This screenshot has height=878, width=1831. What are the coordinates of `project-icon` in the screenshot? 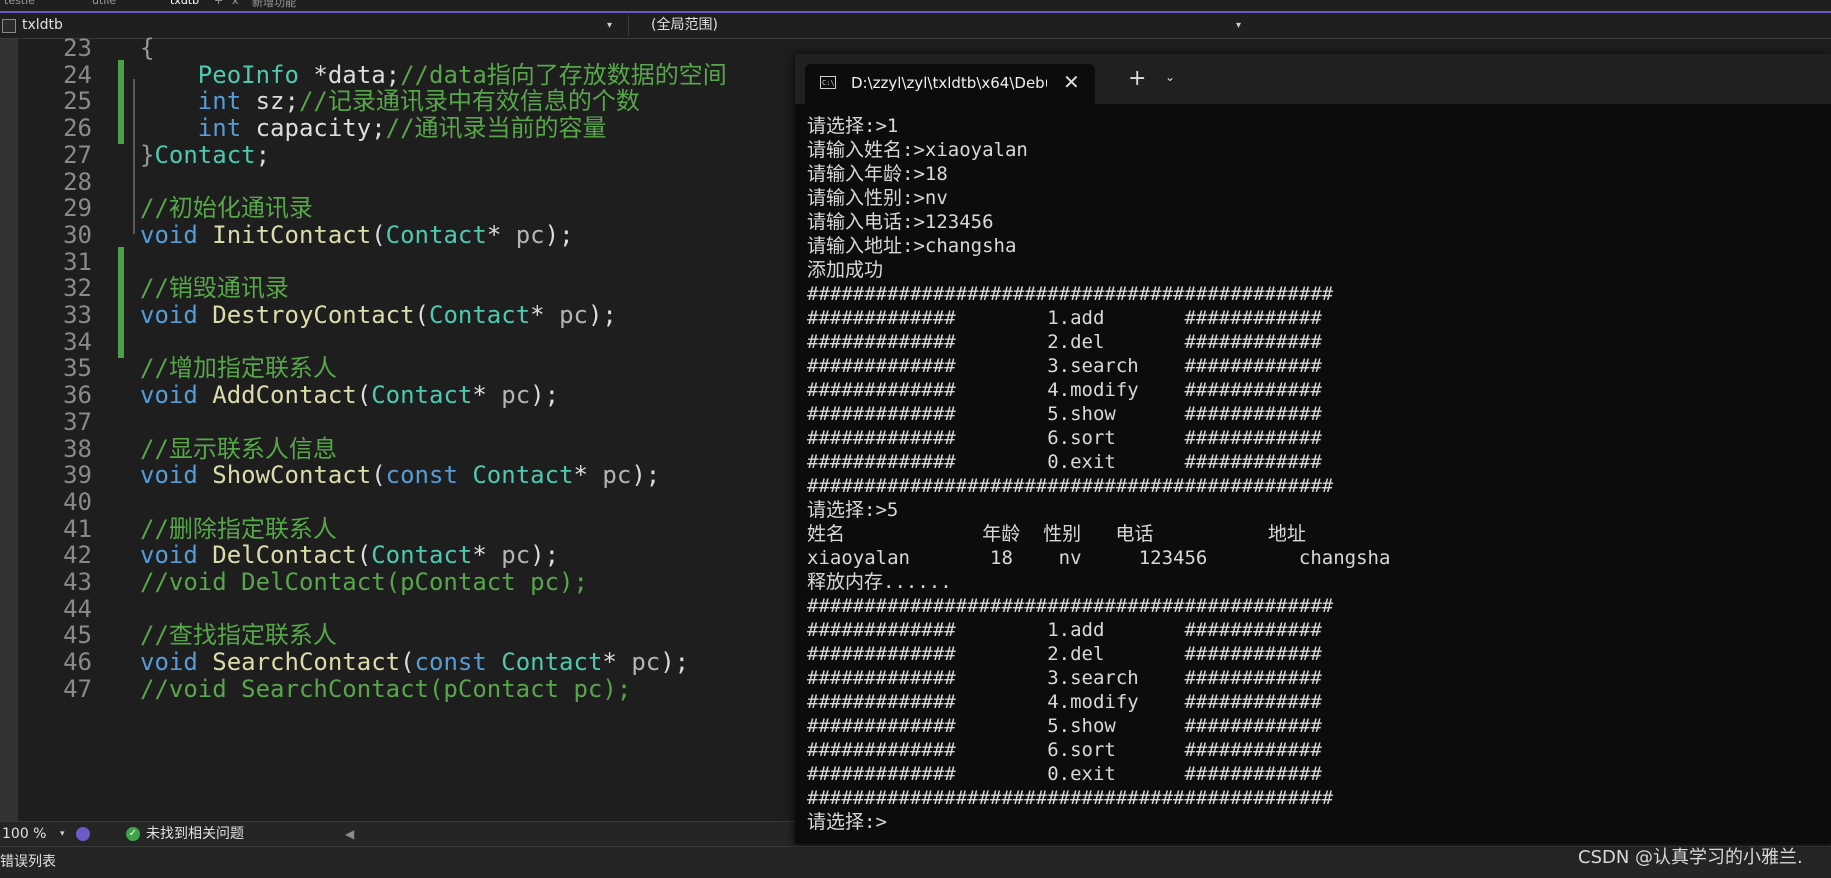 It's located at (9, 26).